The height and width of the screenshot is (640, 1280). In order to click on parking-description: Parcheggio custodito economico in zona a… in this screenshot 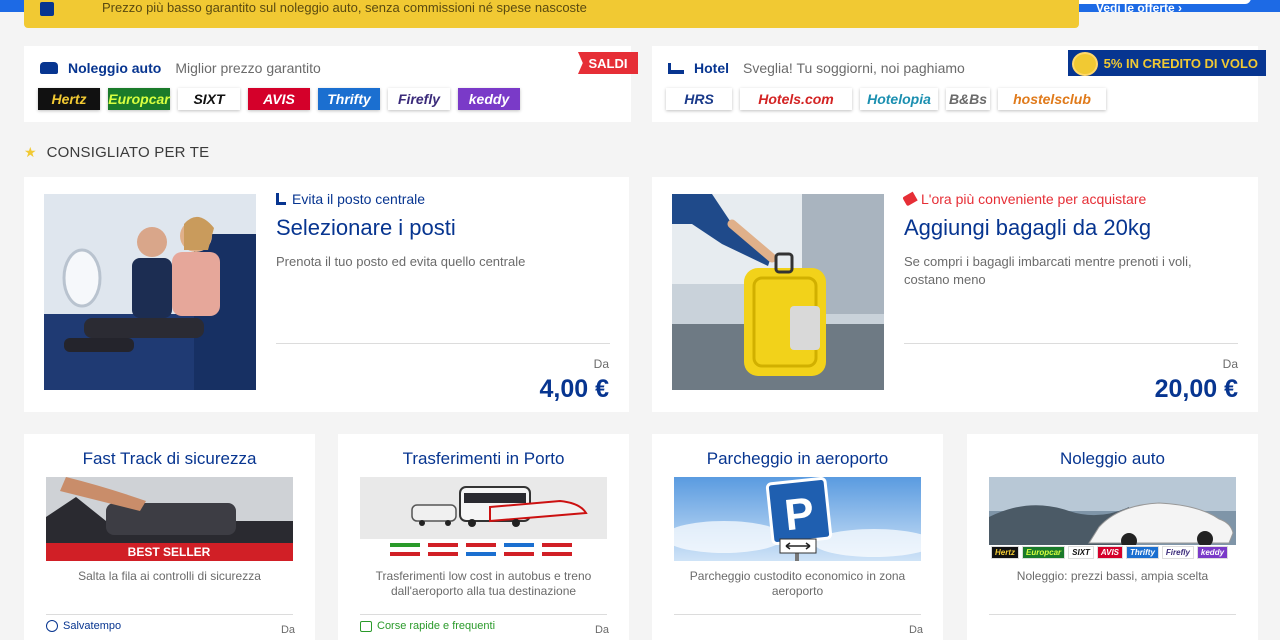, I will do `click(797, 583)`.